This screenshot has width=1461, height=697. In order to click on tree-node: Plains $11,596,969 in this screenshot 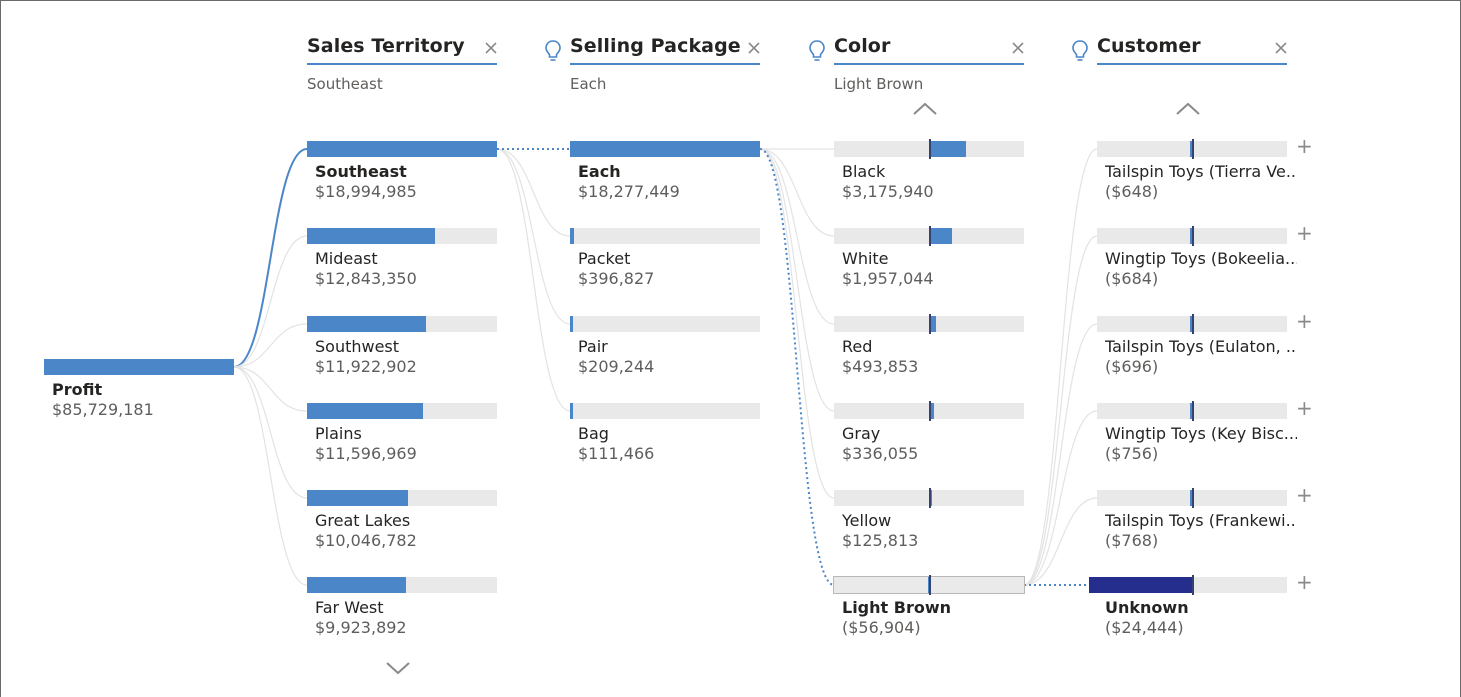, I will do `click(407, 435)`.